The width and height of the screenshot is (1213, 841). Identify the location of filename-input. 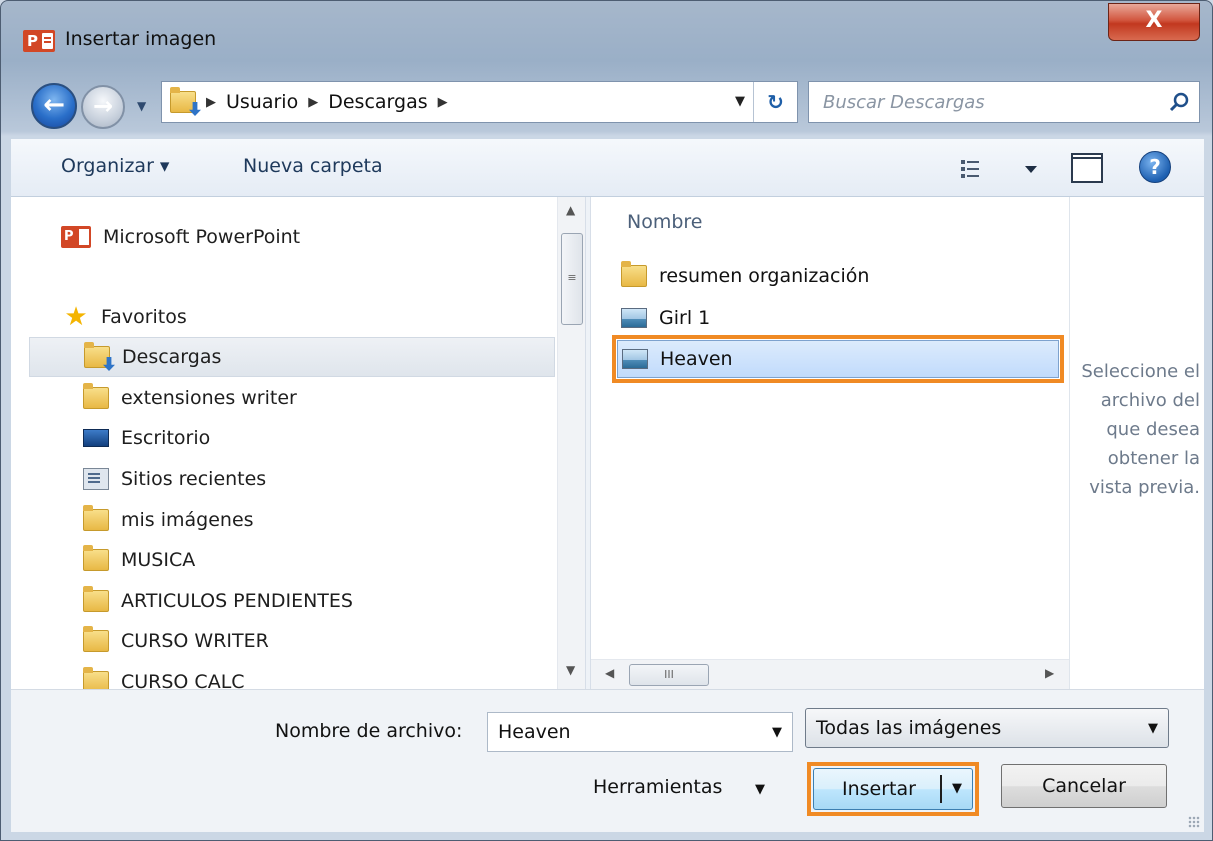
(623, 732).